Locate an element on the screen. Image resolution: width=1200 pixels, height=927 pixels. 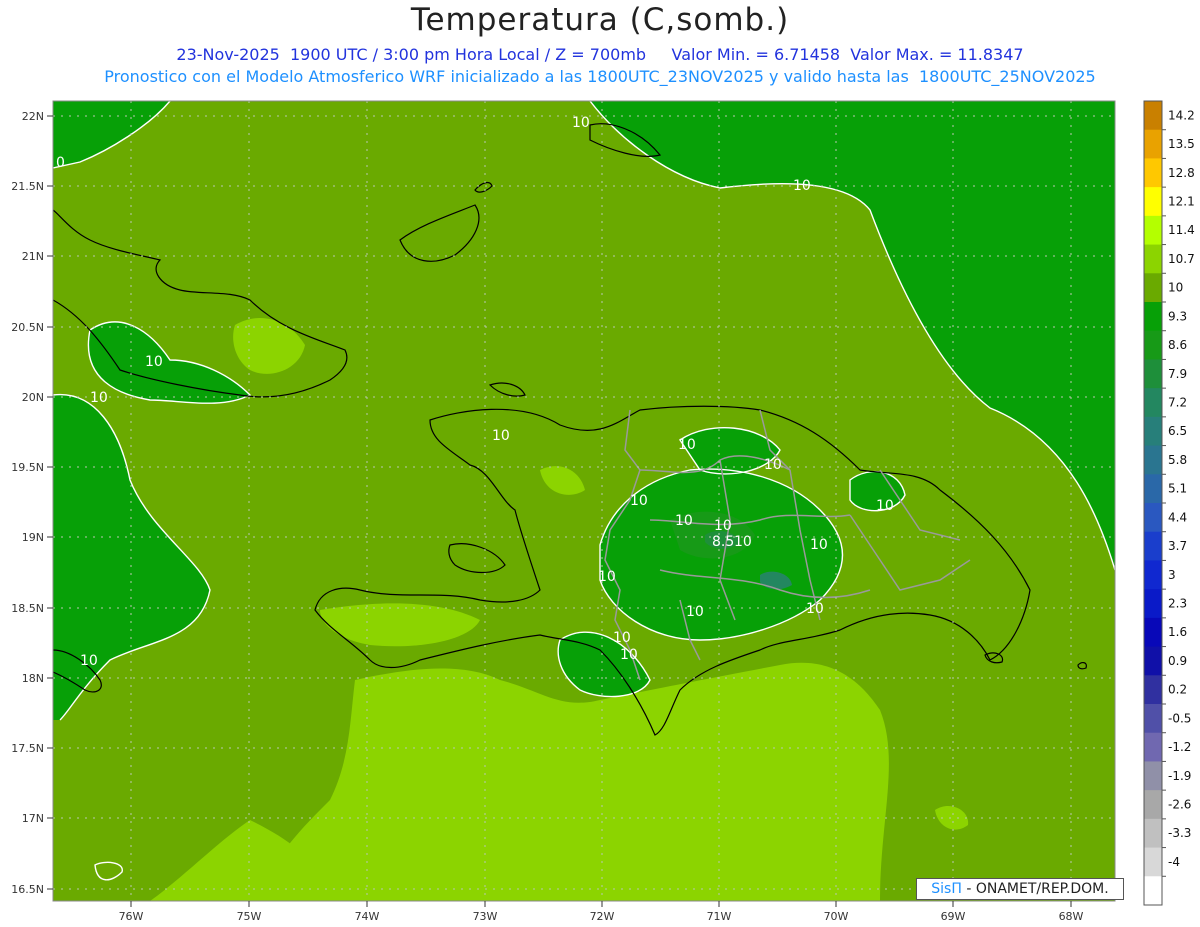
credit-text: - ONAMET/REP.DOM. is located at coordinates (1035, 889).